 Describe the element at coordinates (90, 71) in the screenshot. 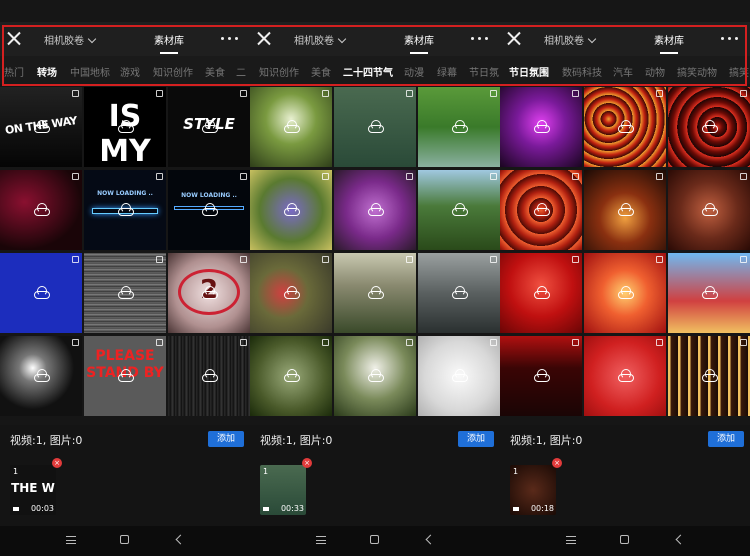

I see `category-tab: 中国地标` at that location.